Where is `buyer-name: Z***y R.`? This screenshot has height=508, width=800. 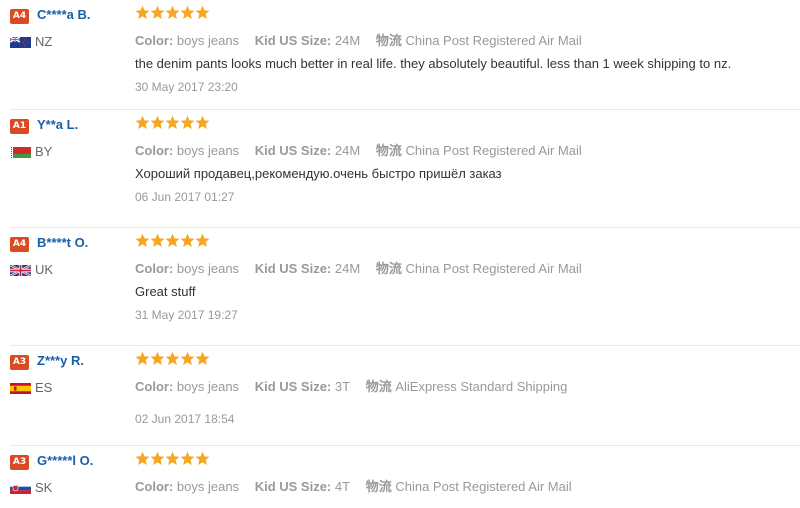
buyer-name: Z***y R. is located at coordinates (60, 360).